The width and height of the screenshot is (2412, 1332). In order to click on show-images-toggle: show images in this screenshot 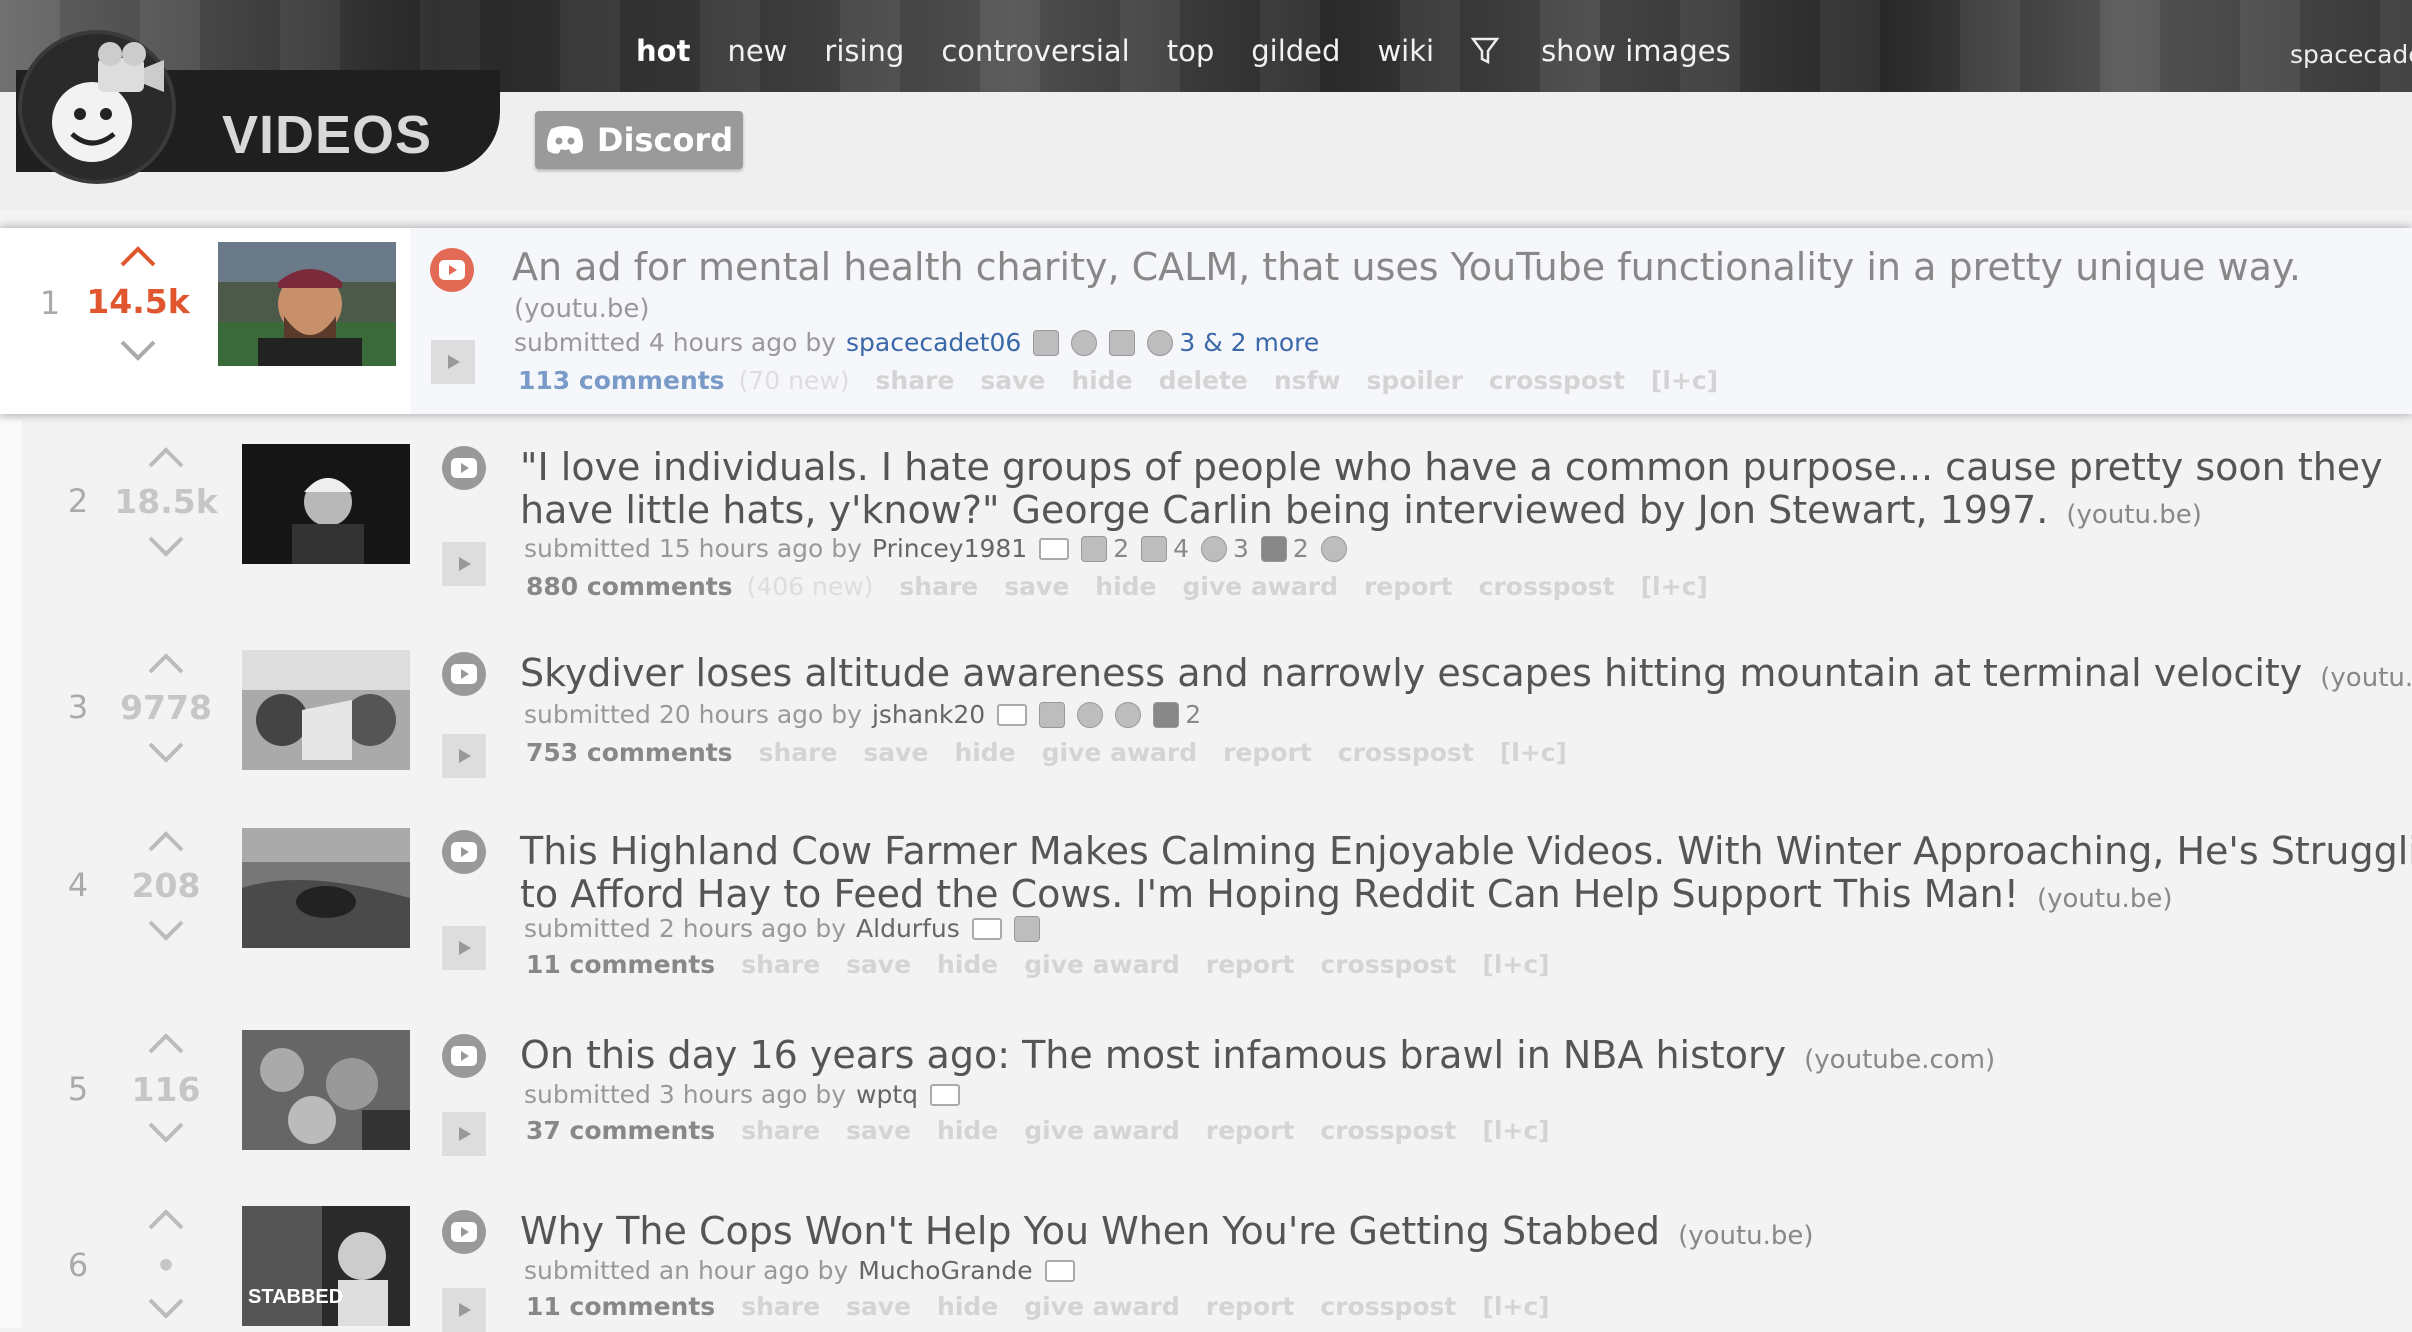, I will do `click(1636, 51)`.